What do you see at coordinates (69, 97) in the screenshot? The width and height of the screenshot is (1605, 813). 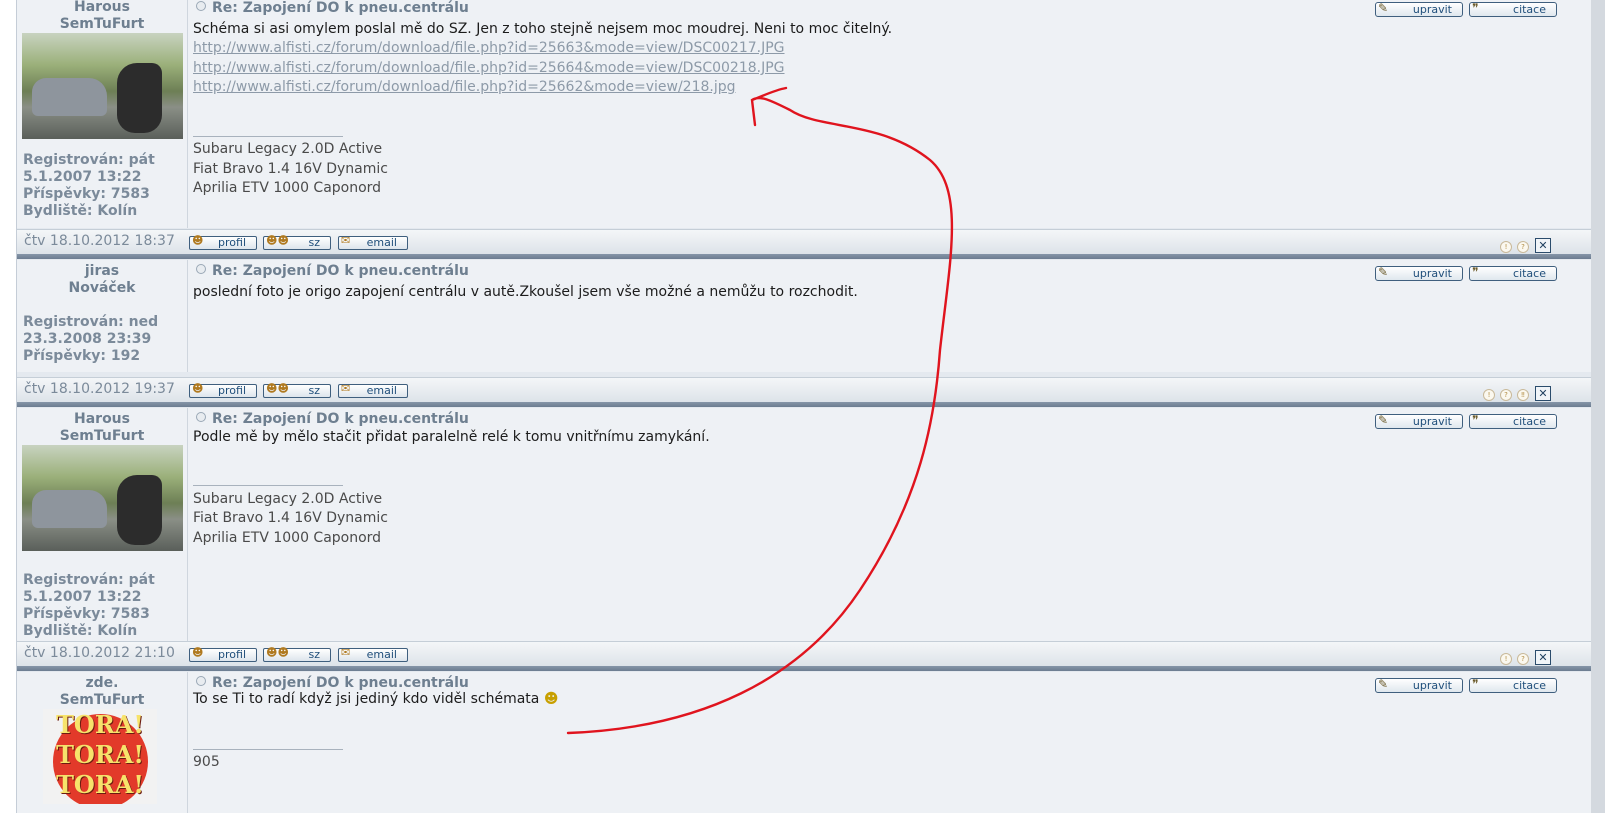 I see `avatar-car-shape` at bounding box center [69, 97].